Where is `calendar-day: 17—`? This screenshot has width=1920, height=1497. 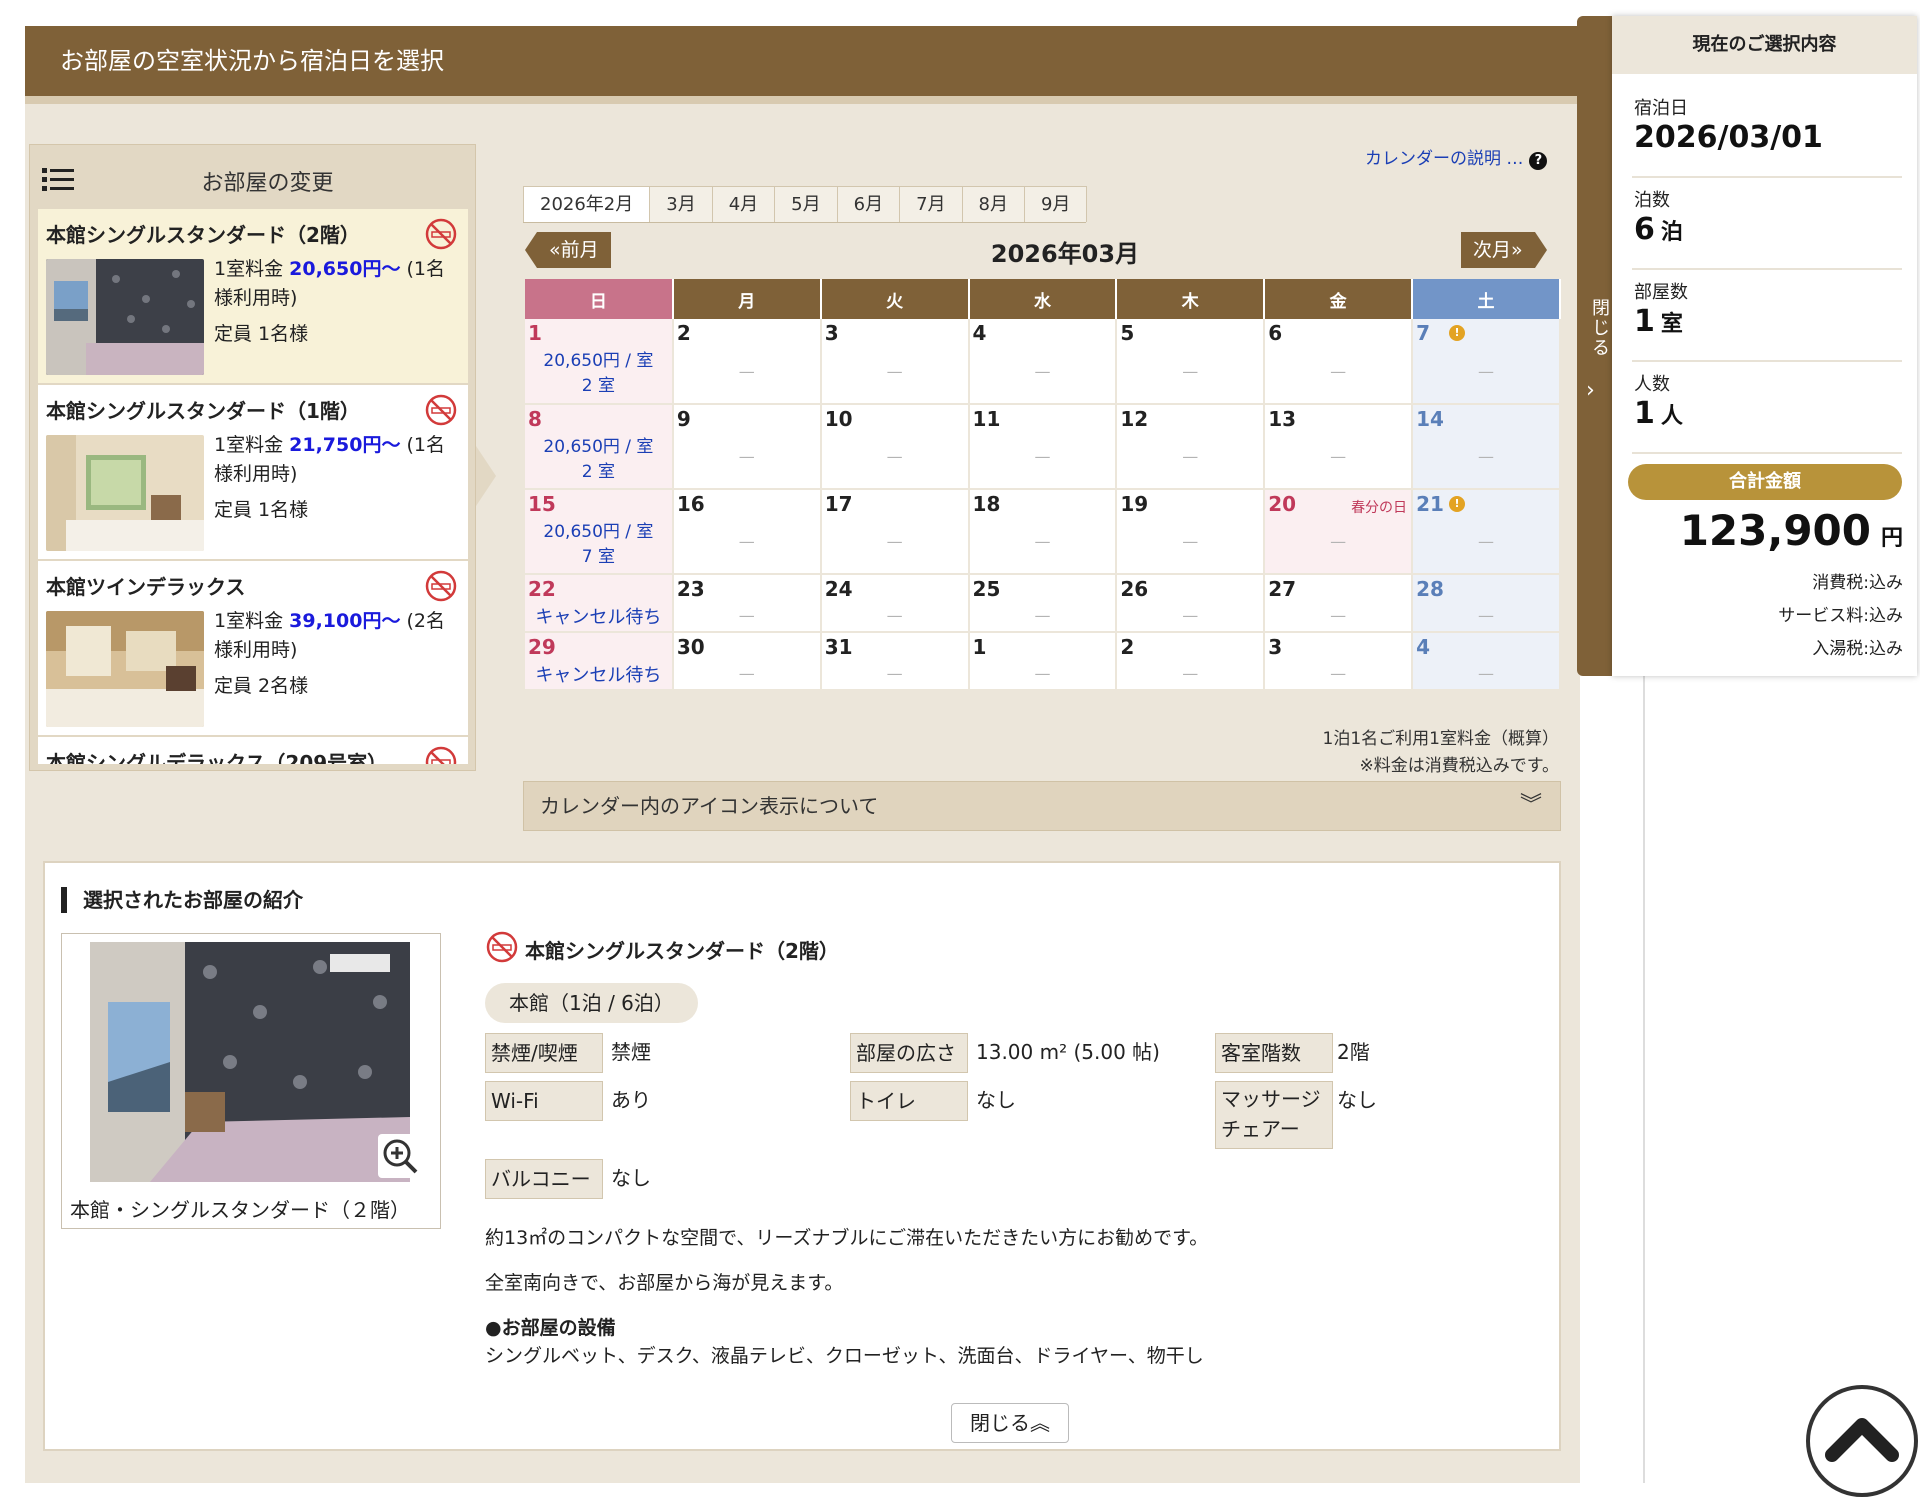
calendar-day: 17— is located at coordinates (895, 532).